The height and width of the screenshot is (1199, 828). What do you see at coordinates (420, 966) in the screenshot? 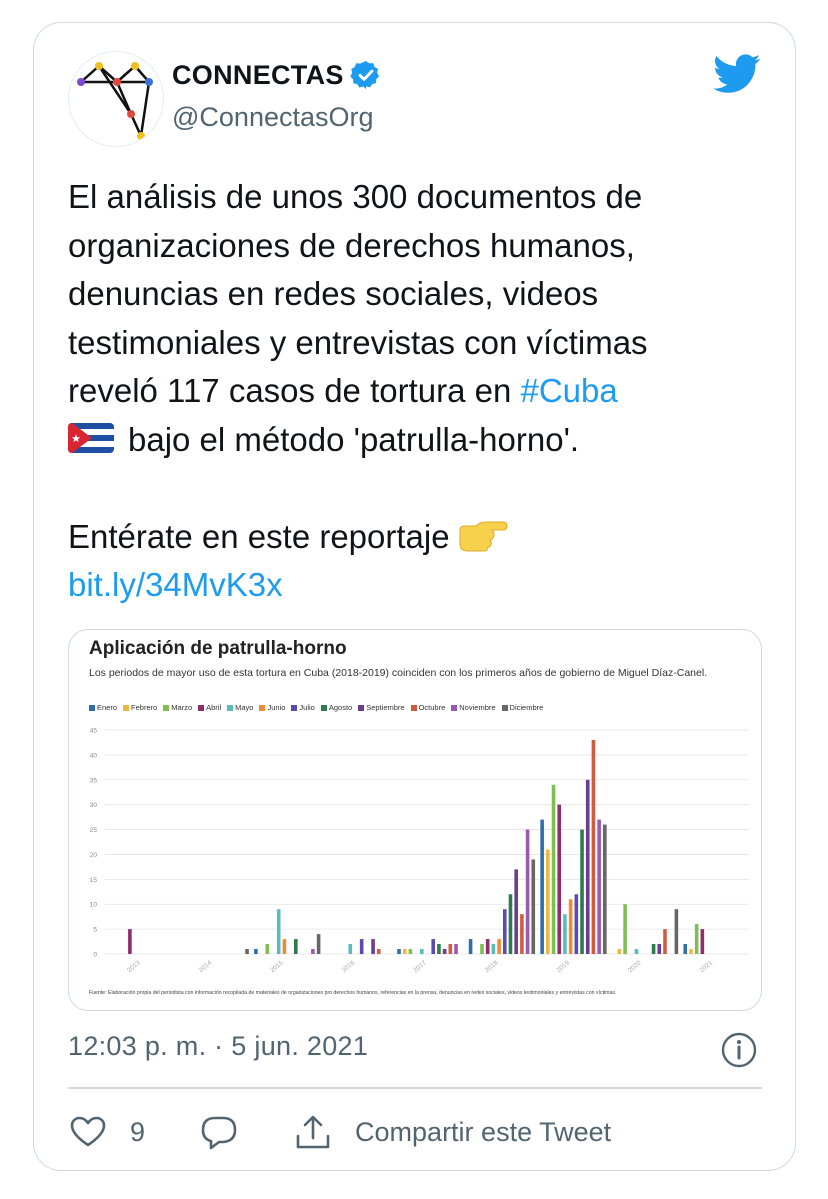
I see `x-tick-label: 2017` at bounding box center [420, 966].